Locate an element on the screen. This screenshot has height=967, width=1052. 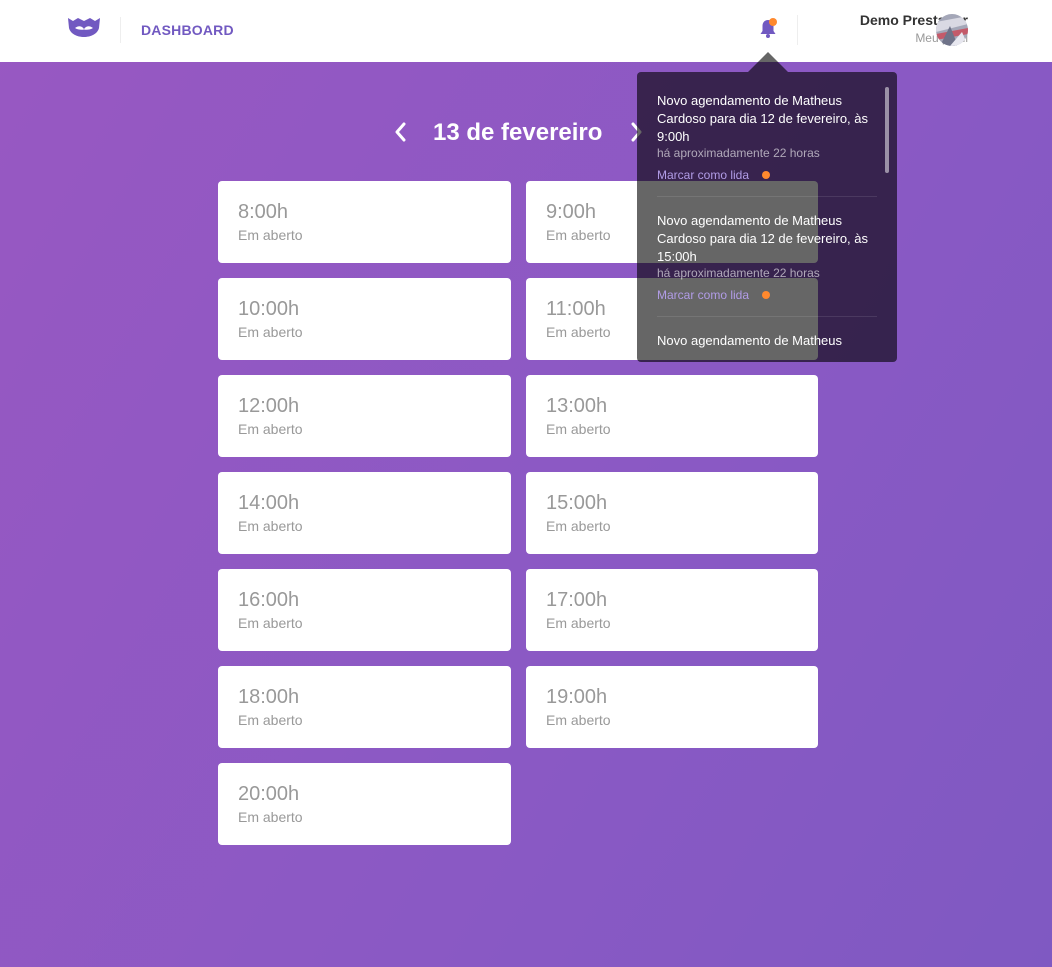
current-date-title: 13 de fevereiro is located at coordinates (518, 132).